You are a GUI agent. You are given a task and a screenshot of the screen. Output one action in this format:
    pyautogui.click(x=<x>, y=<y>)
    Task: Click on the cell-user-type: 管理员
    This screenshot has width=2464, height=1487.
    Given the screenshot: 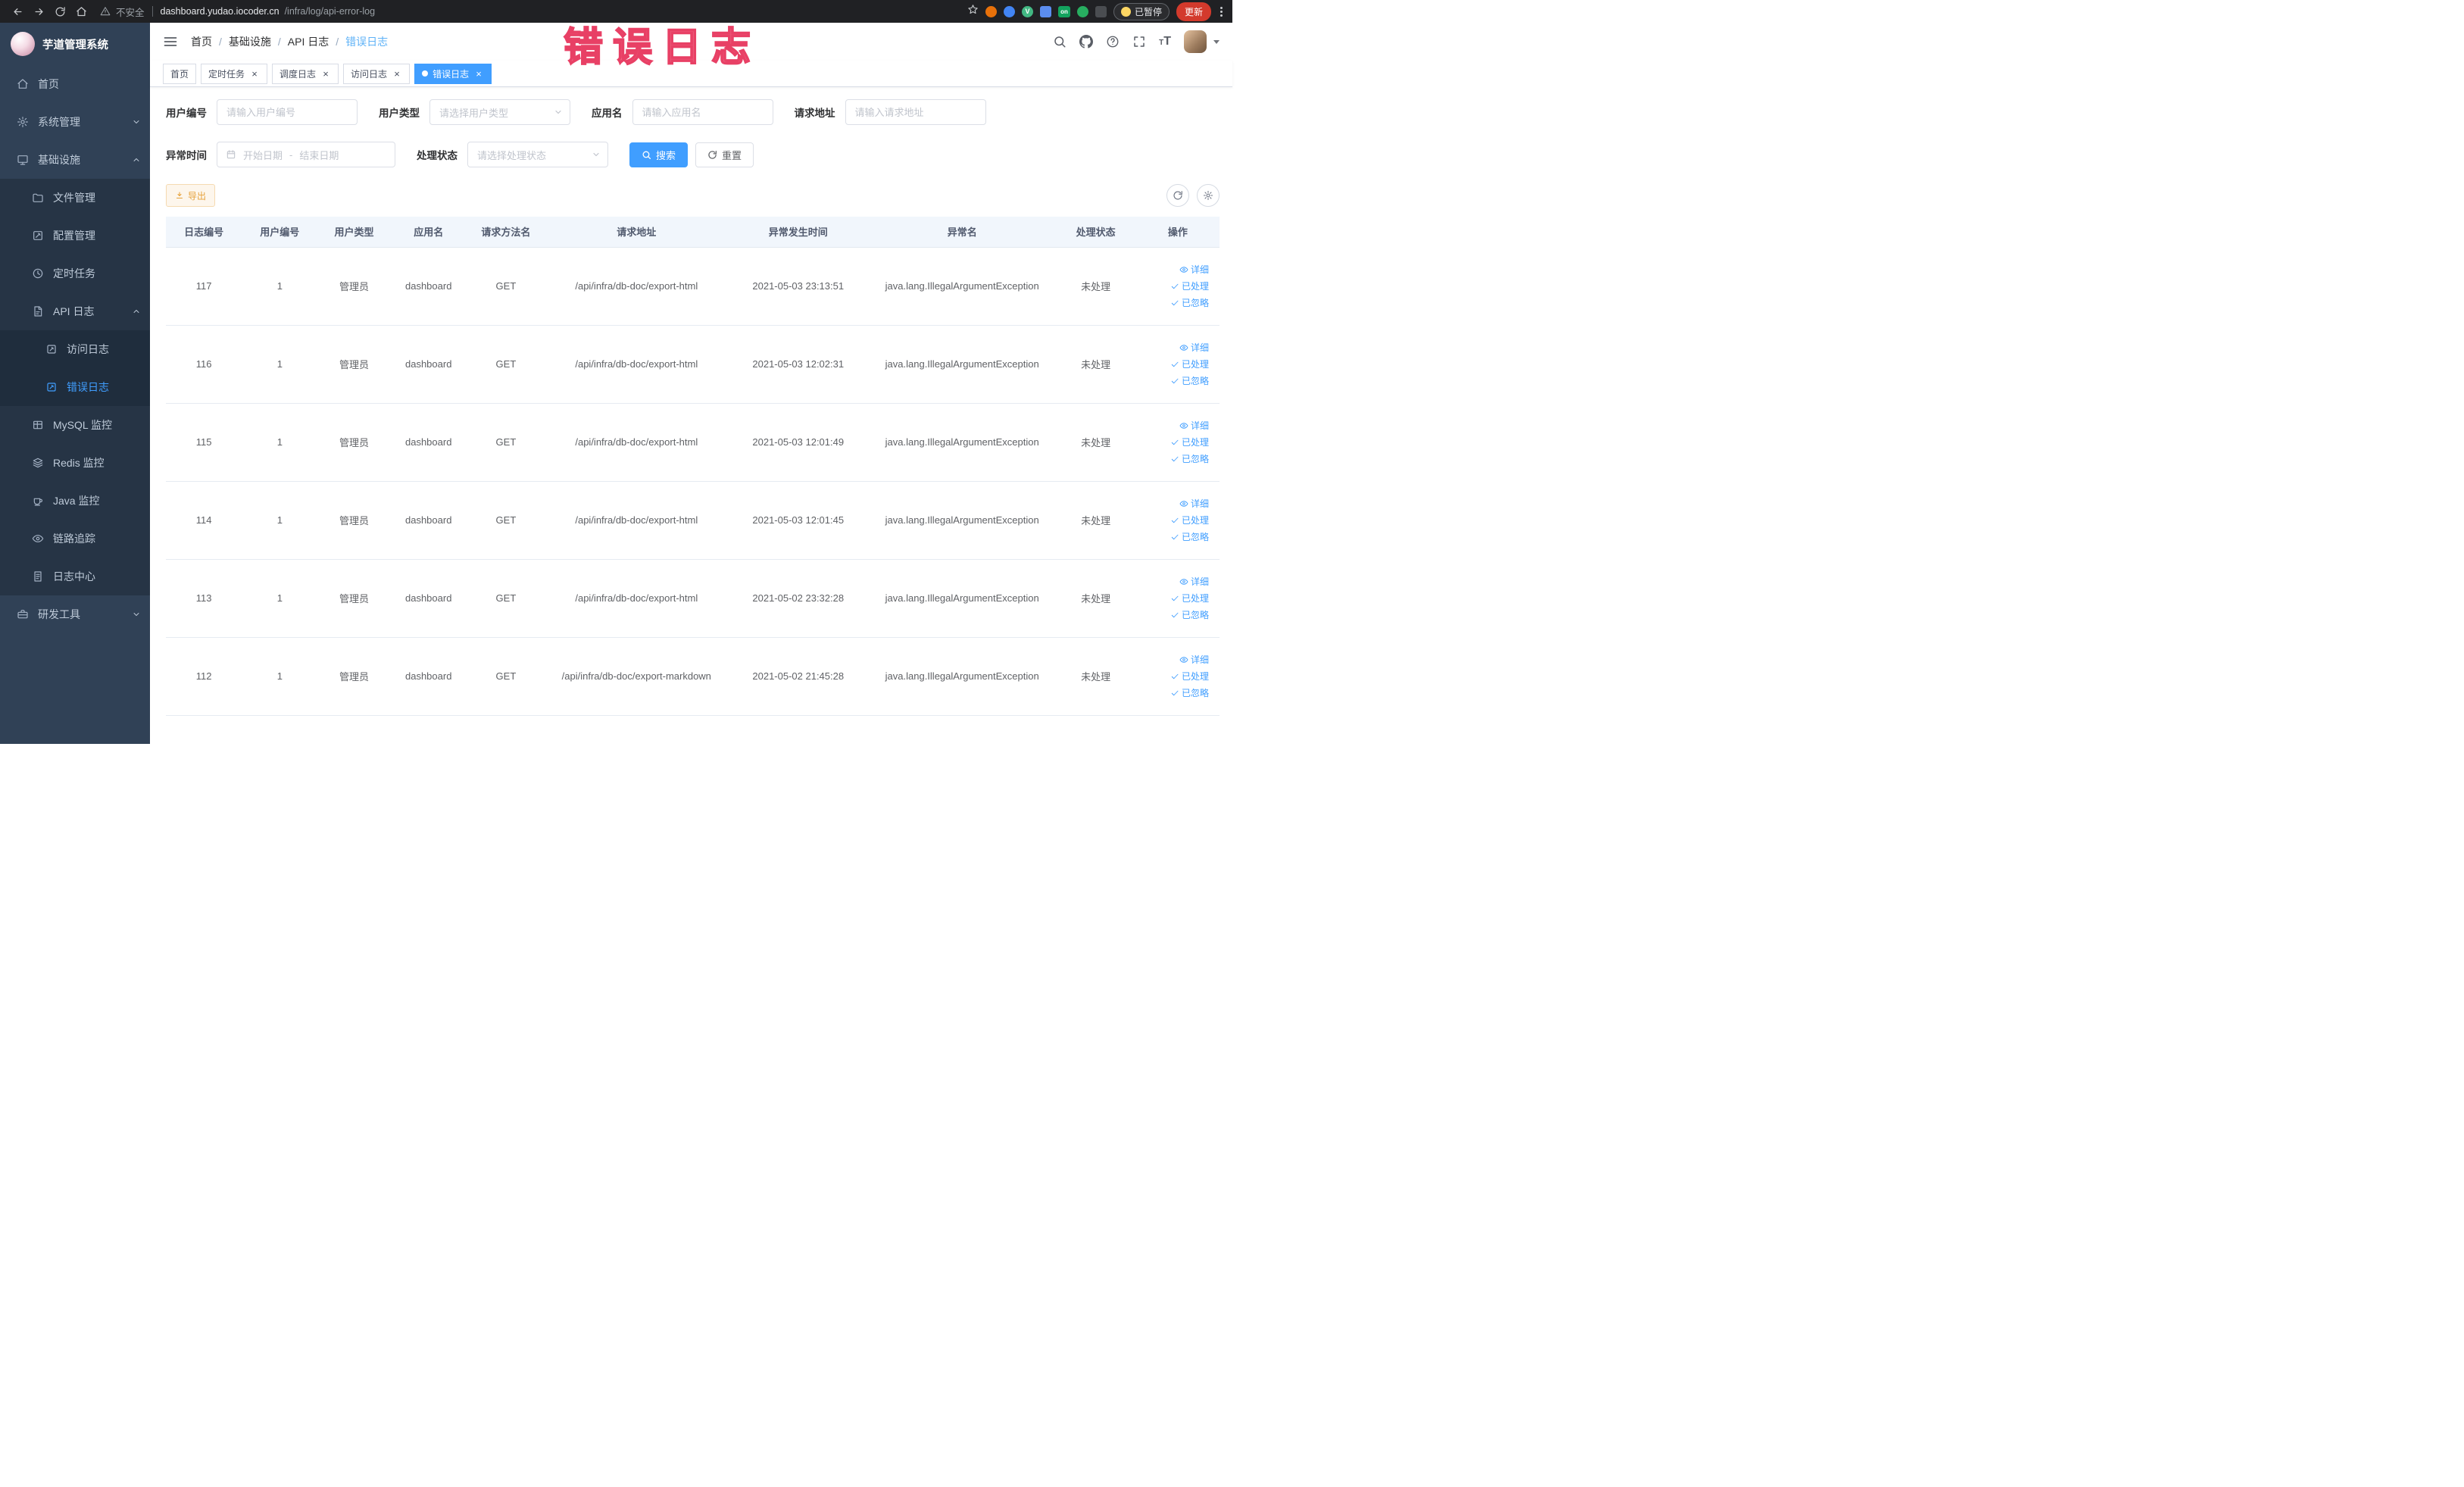 What is the action you would take?
    pyautogui.click(x=354, y=442)
    